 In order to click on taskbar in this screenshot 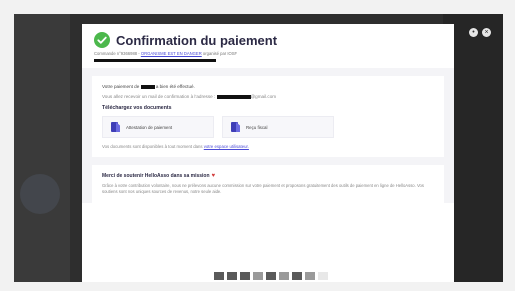, I will do `click(271, 276)`.